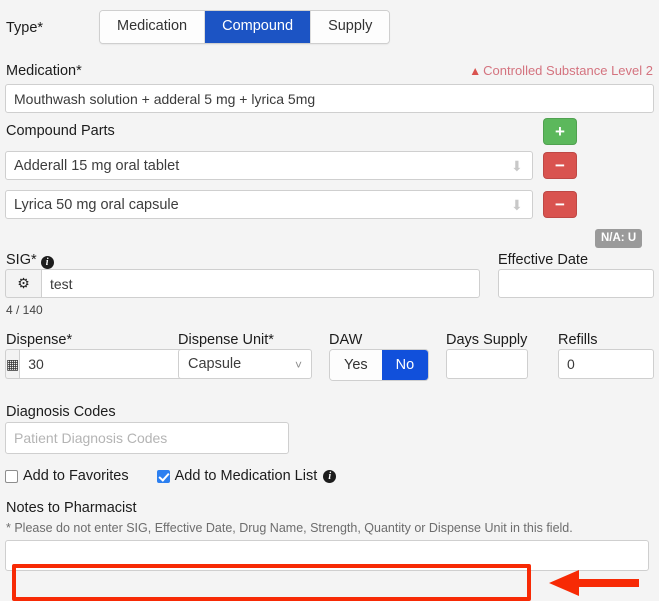 Image resolution: width=659 pixels, height=601 pixels. I want to click on compound-part-select-1: Adderall 15 mg oral tablet ⬇, so click(269, 165).